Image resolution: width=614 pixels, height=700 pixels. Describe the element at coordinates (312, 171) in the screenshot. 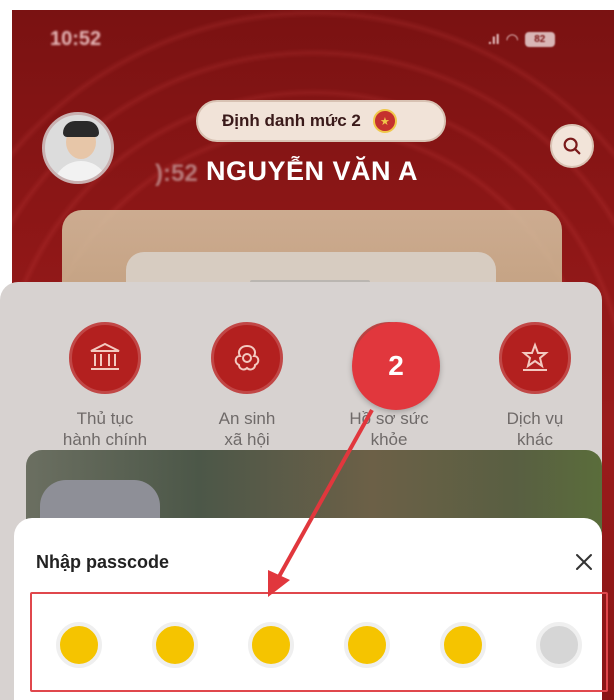

I see `user-name: NGUYỄN VĂN A` at that location.